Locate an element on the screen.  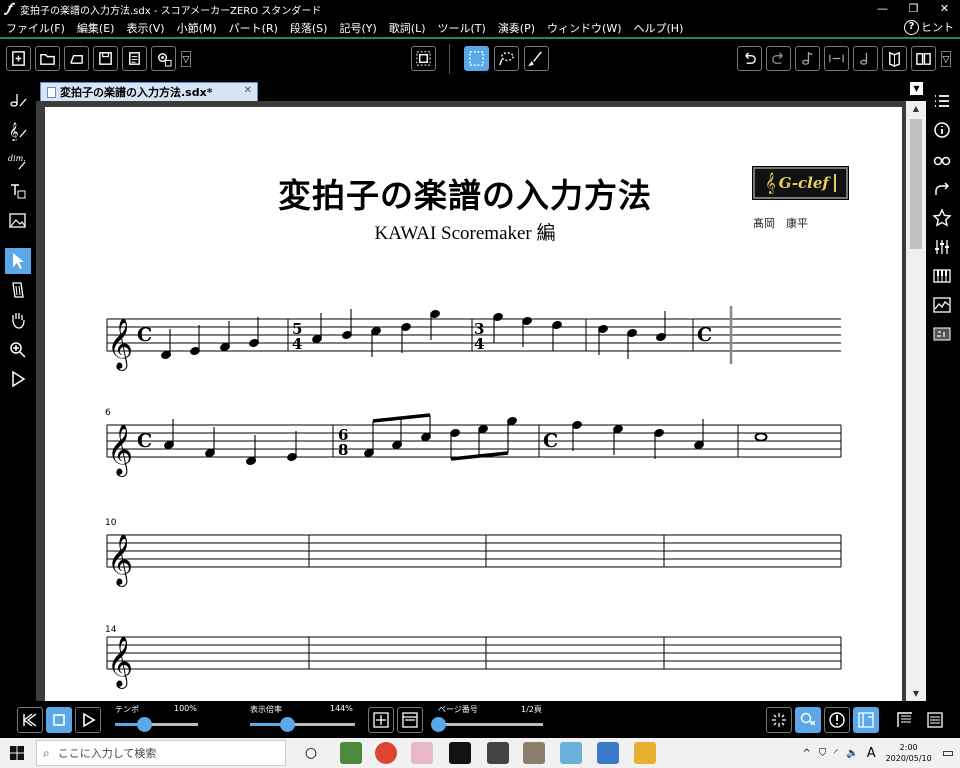
layout-toggle-button is located at coordinates (866, 720).